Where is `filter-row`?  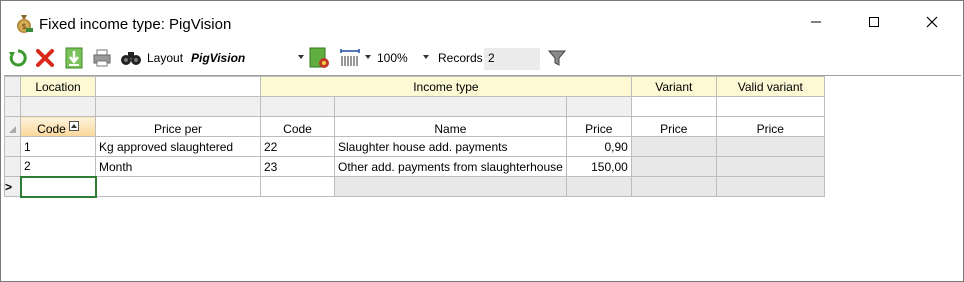
filter-row is located at coordinates (414, 106).